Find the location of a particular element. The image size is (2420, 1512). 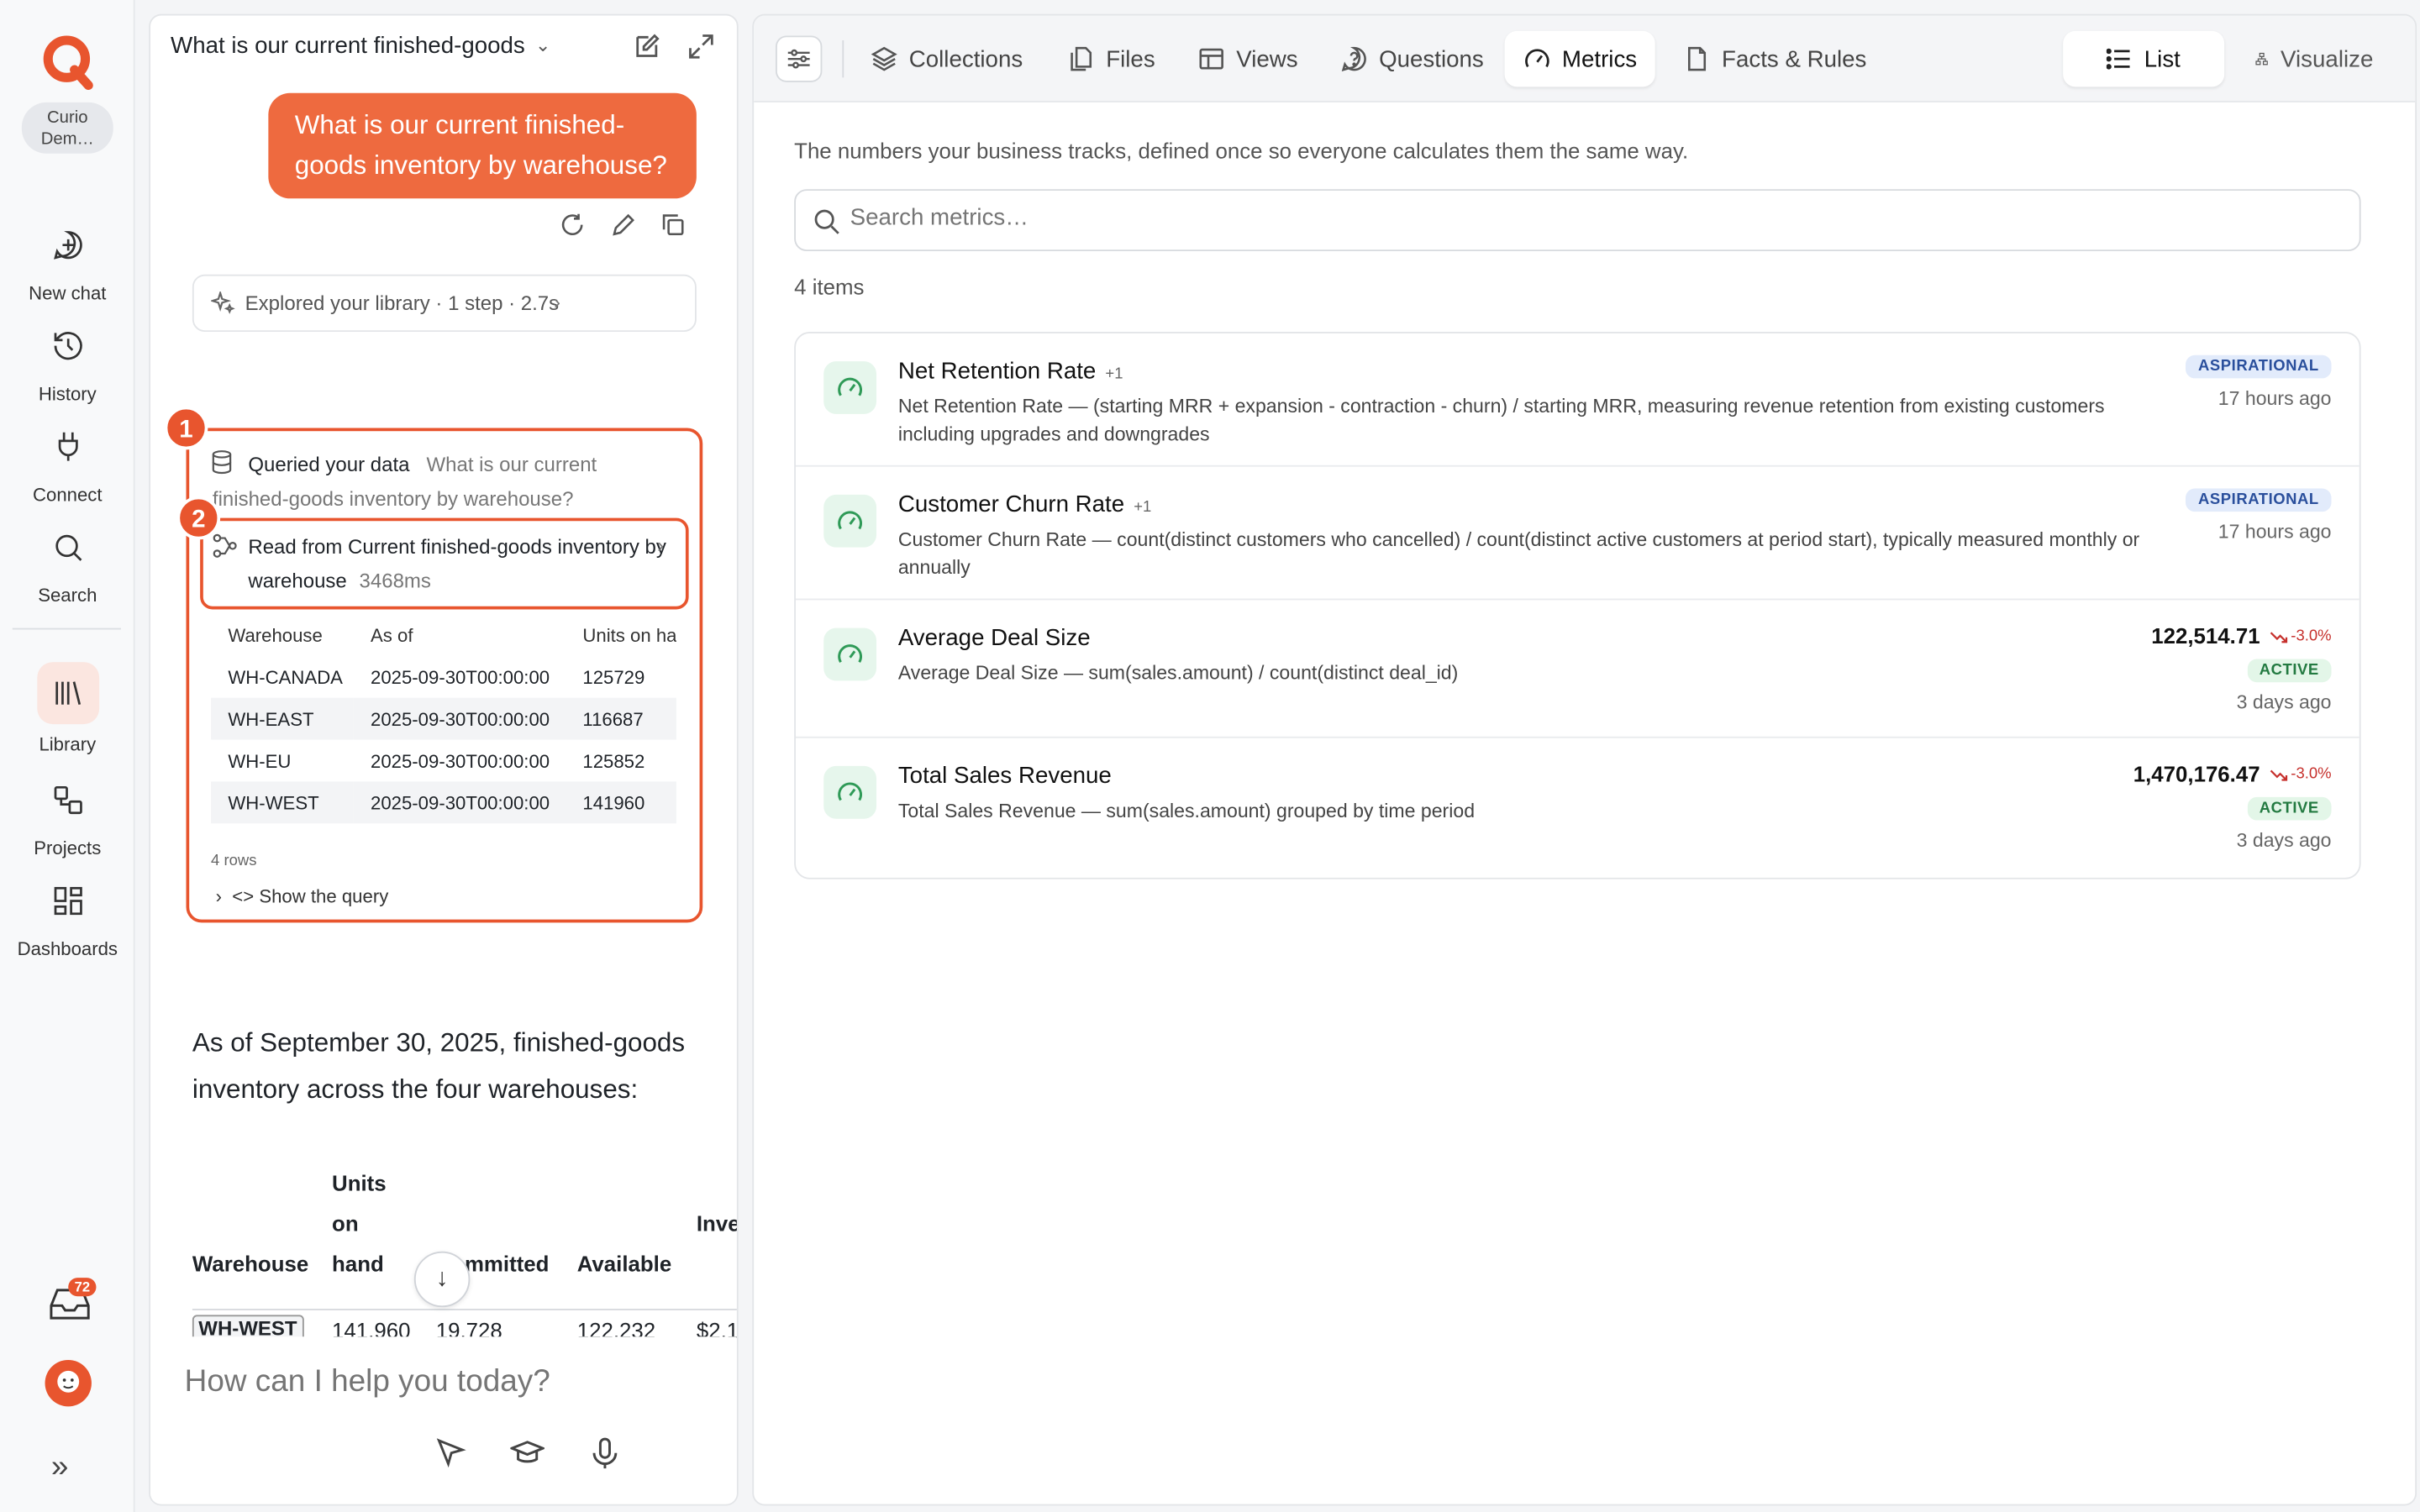

view-visualize-label: Visualize is located at coordinates (2328, 58).